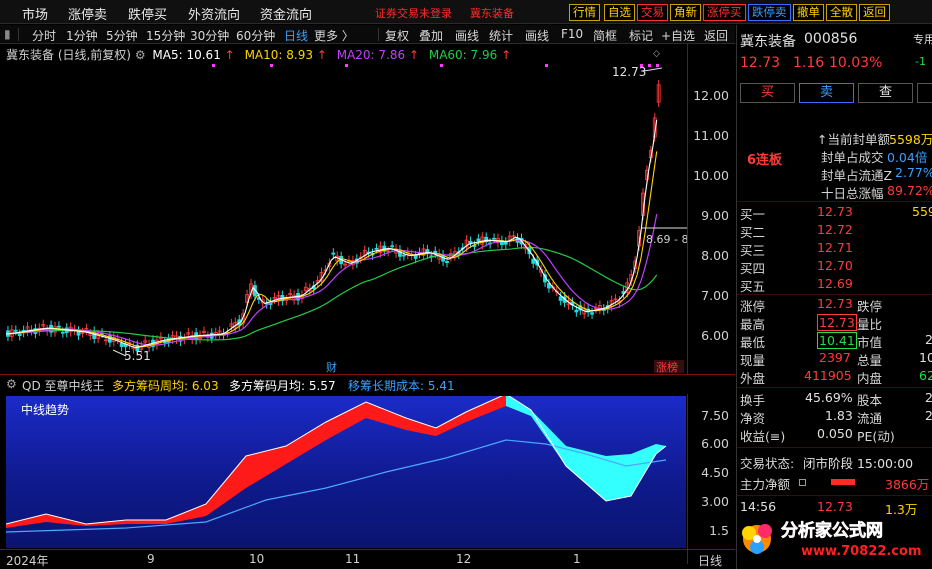  I want to click on period-60min: 60分钟, so click(255, 35).